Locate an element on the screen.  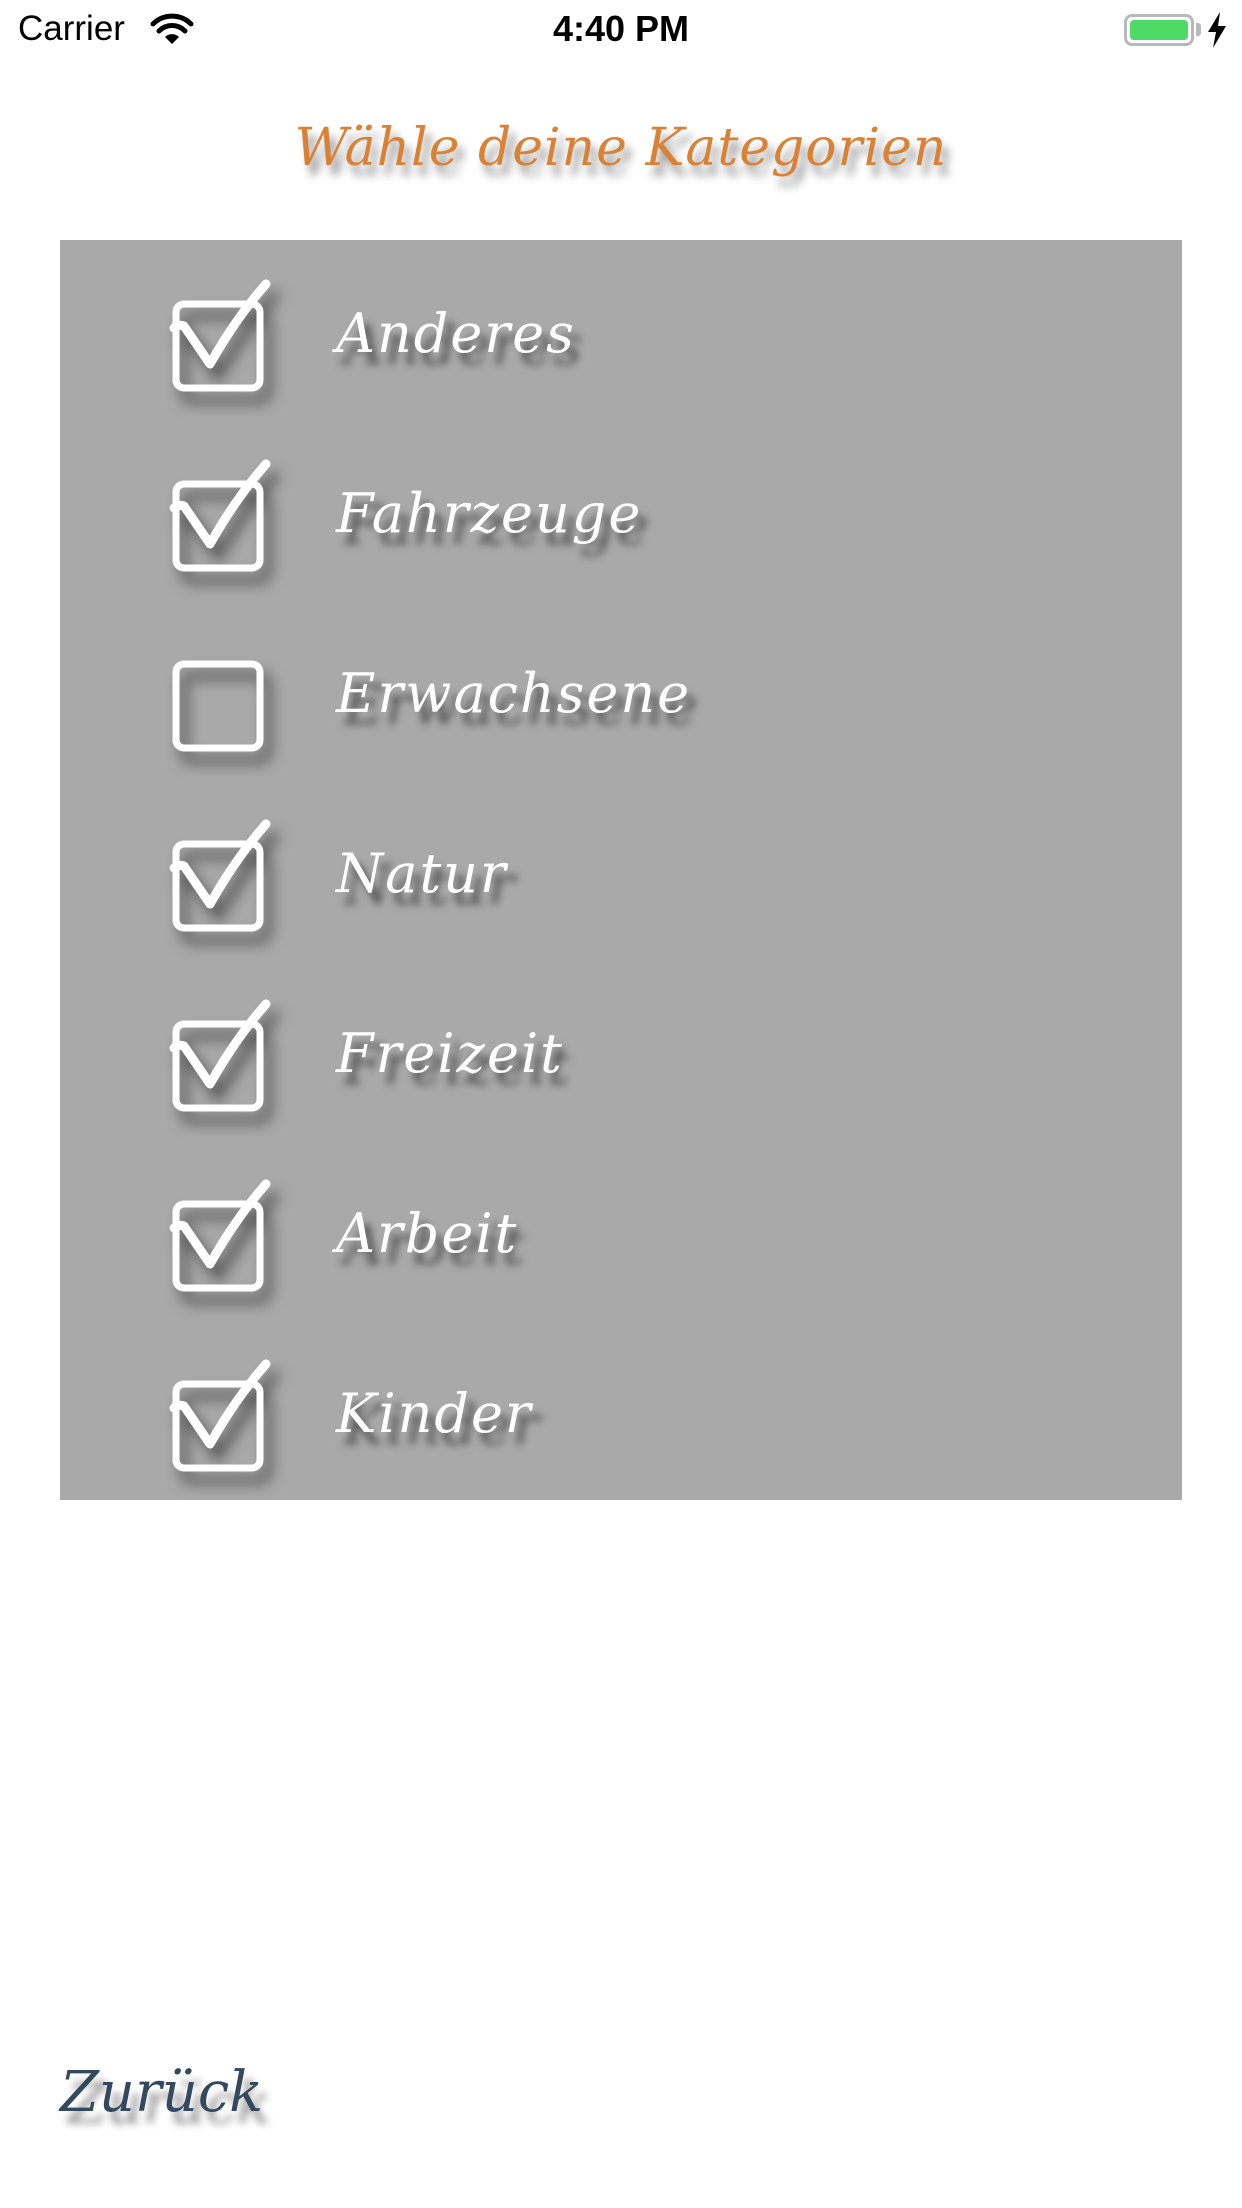
page-title: Wähle deine Kategorien is located at coordinates (621, 148).